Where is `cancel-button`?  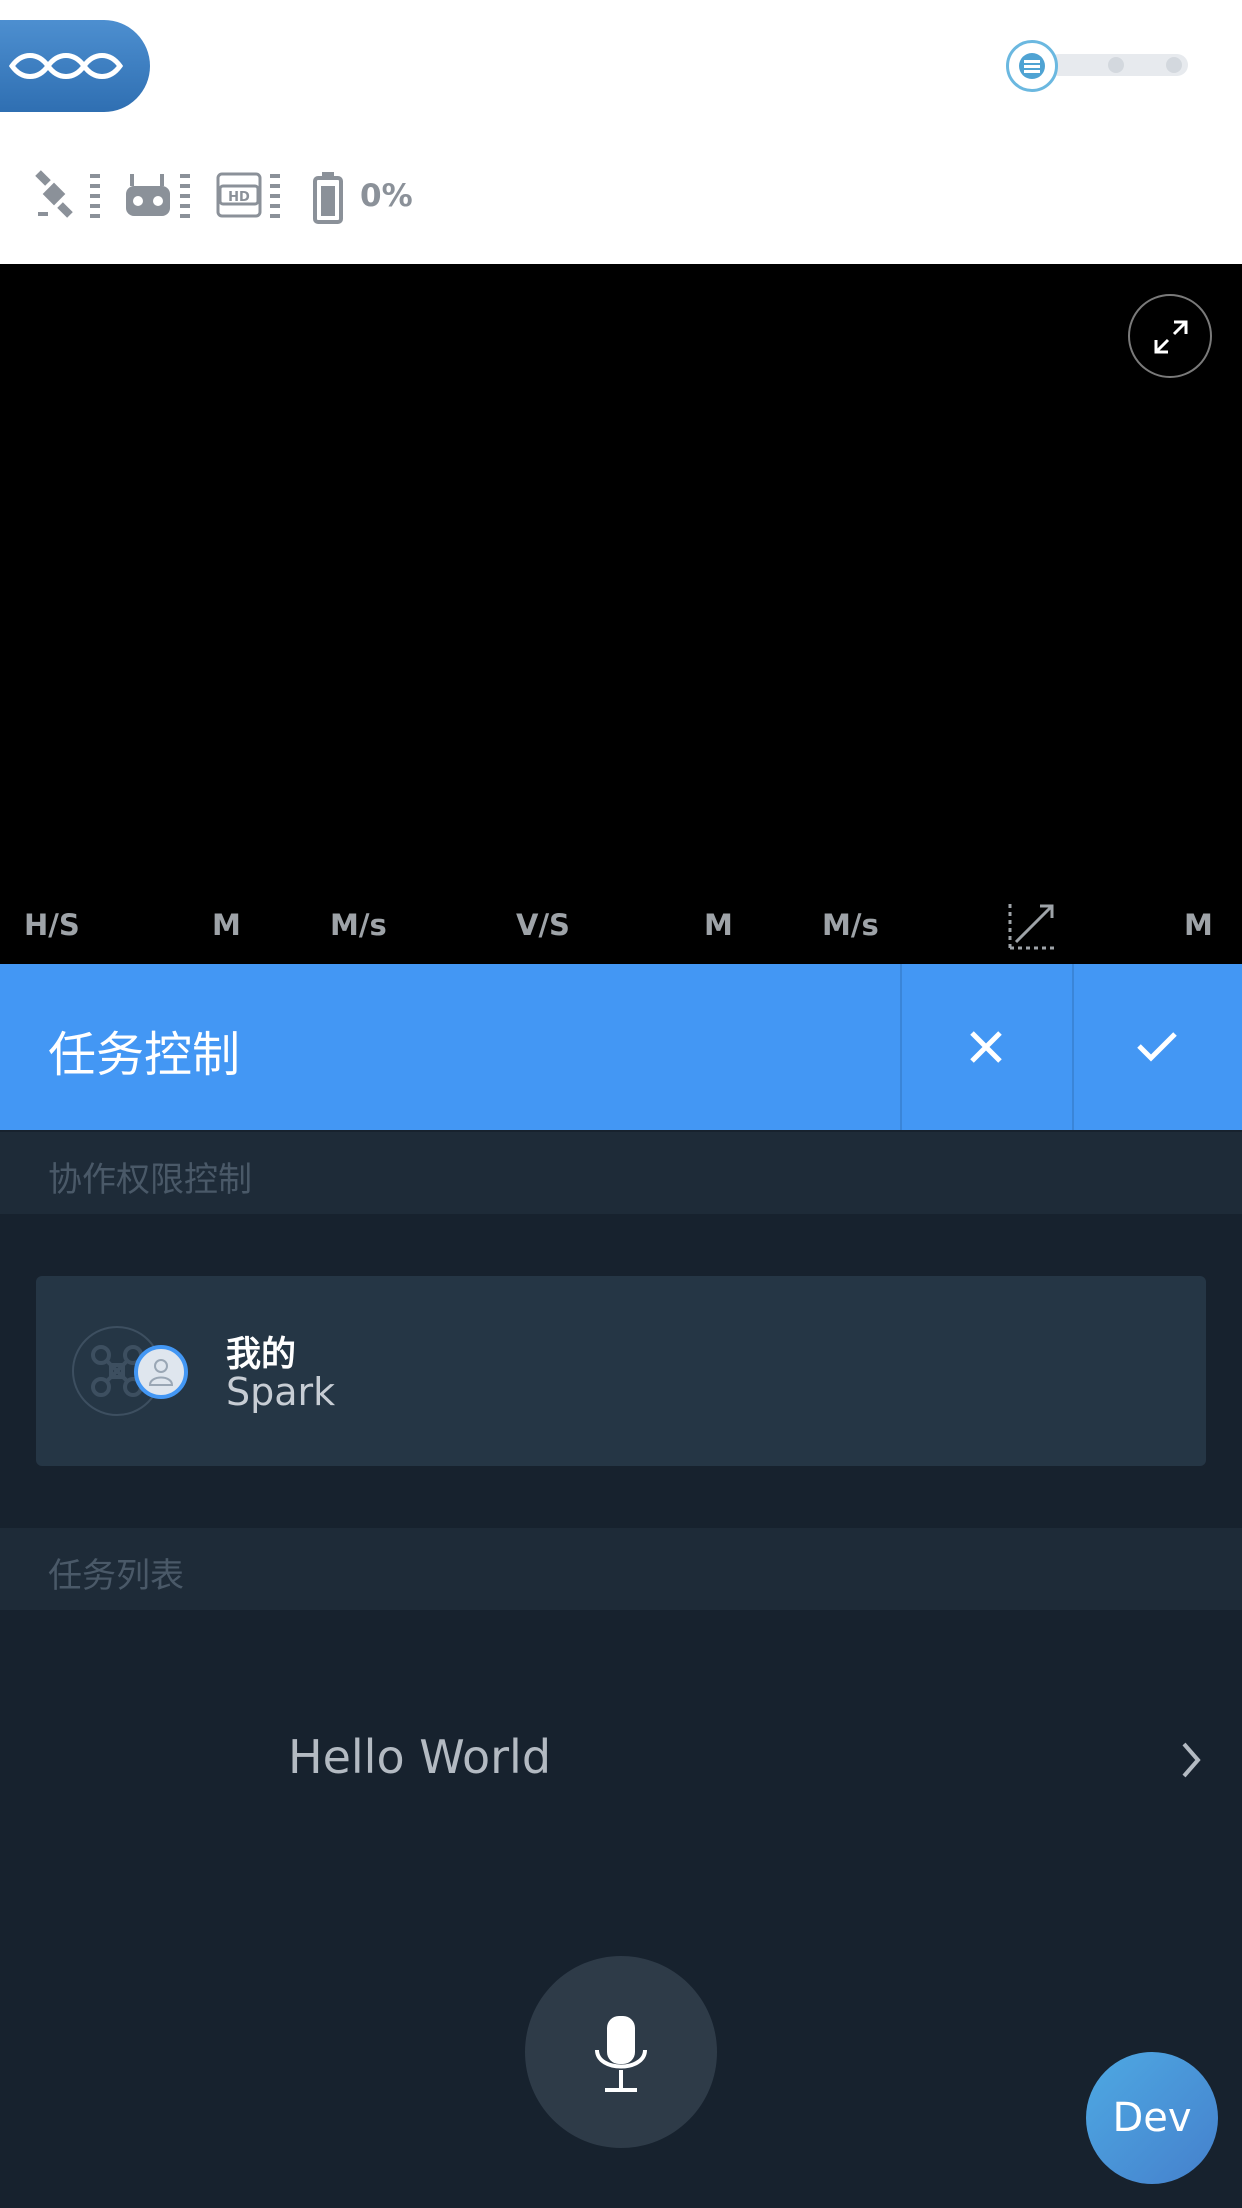
cancel-button is located at coordinates (986, 1047).